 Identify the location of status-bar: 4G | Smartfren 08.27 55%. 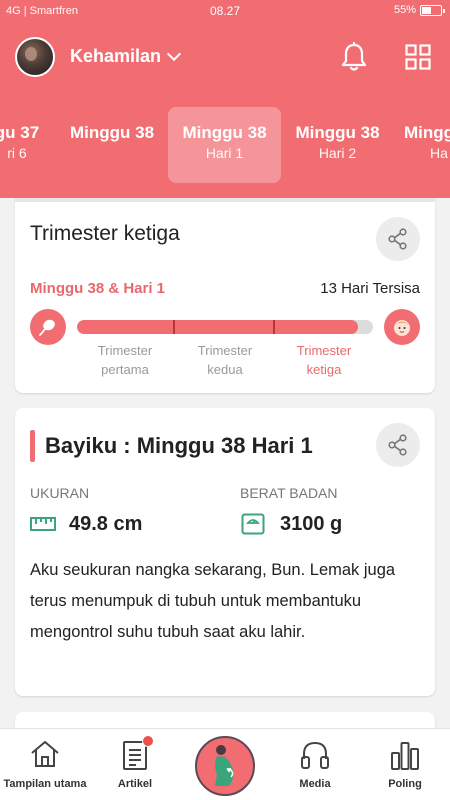
(225, 11).